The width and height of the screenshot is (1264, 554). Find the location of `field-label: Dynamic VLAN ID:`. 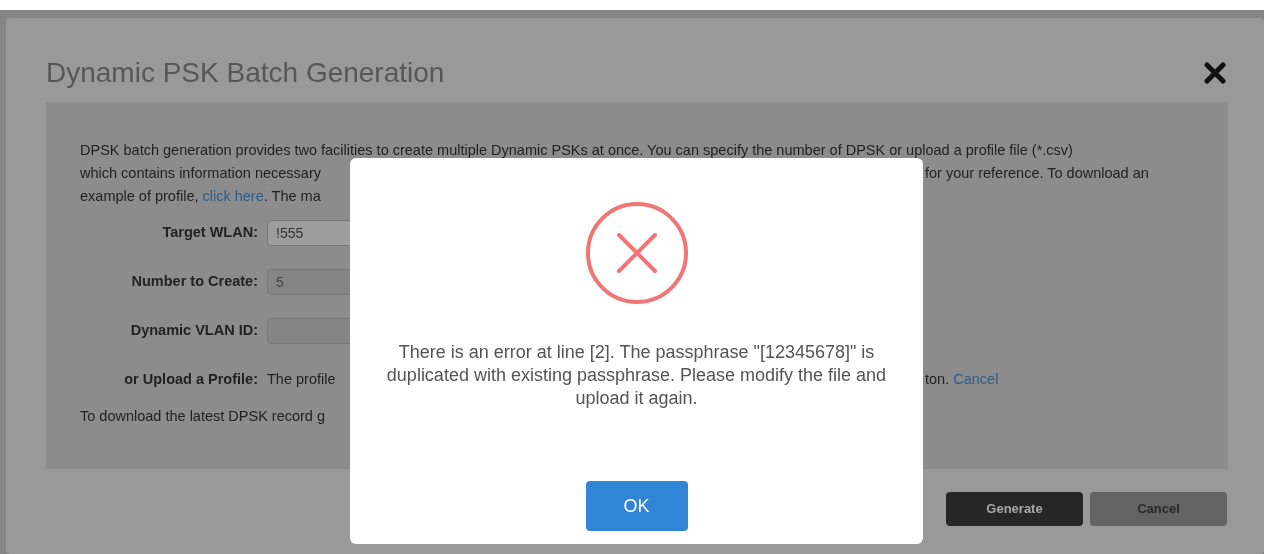

field-label: Dynamic VLAN ID: is located at coordinates (193, 331).